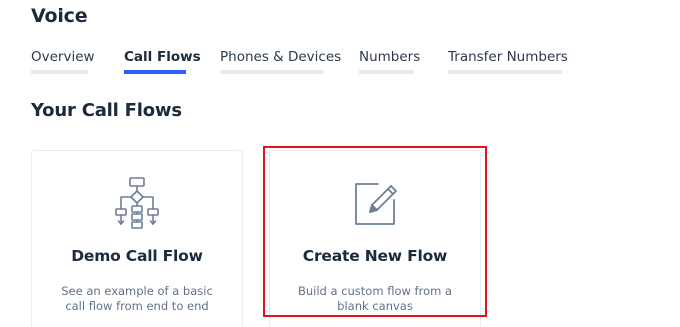 Image resolution: width=680 pixels, height=327 pixels. What do you see at coordinates (155, 72) in the screenshot?
I see `tab-active-underline` at bounding box center [155, 72].